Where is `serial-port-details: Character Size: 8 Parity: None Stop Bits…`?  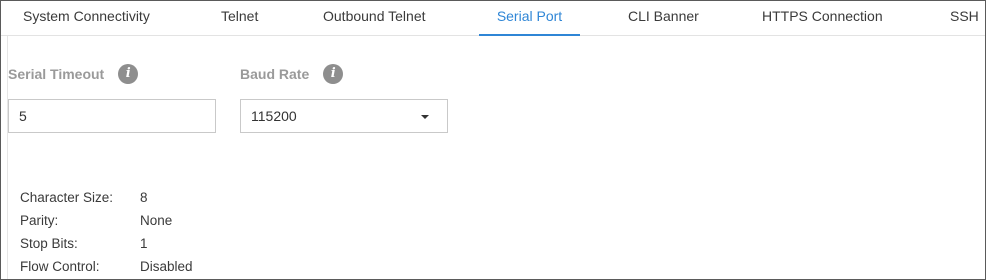 serial-port-details: Character Size: 8 Parity: None Stop Bits… is located at coordinates (106, 232).